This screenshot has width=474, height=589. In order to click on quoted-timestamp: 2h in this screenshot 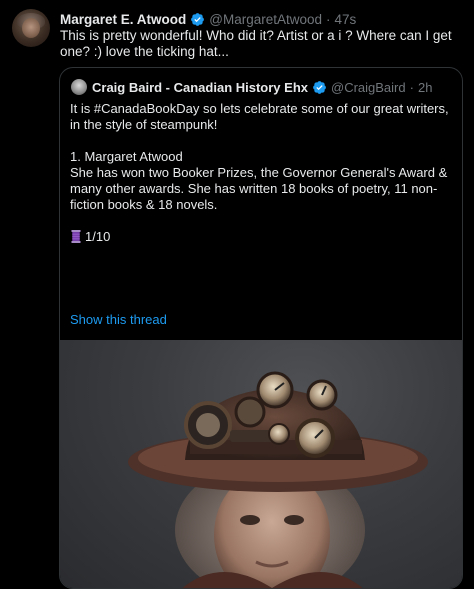, I will do `click(425, 87)`.